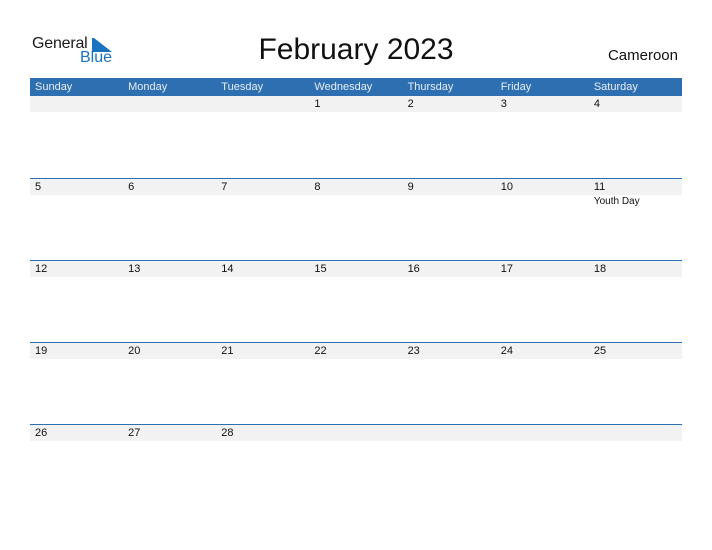 The image size is (712, 550). I want to click on day-number: 17, so click(506, 269).